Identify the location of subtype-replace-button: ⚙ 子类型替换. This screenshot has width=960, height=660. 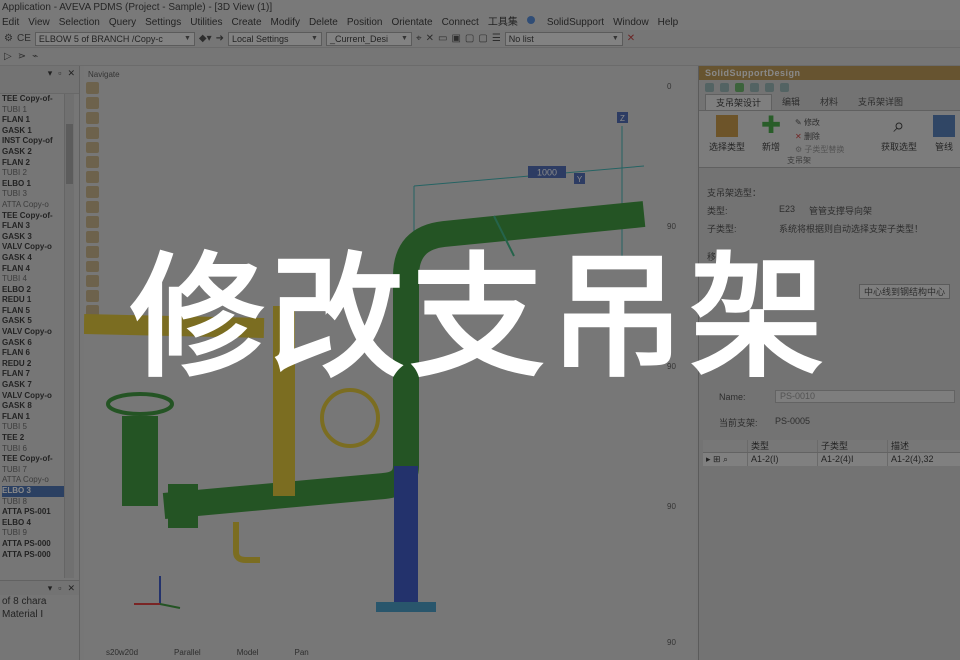
(819, 149).